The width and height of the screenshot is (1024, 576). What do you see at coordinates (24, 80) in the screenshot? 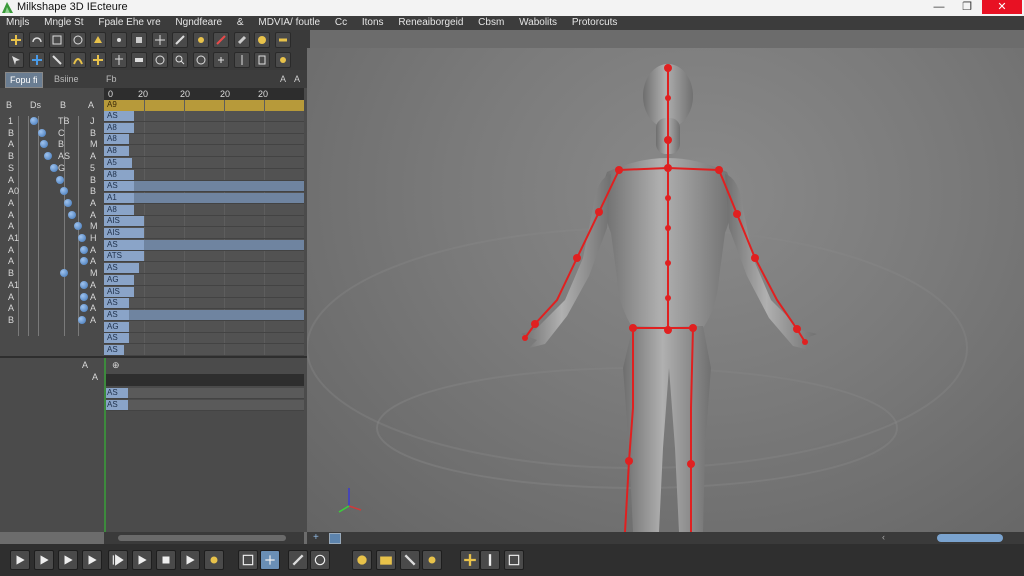
I see `tab-joints: Fopu fi` at bounding box center [24, 80].